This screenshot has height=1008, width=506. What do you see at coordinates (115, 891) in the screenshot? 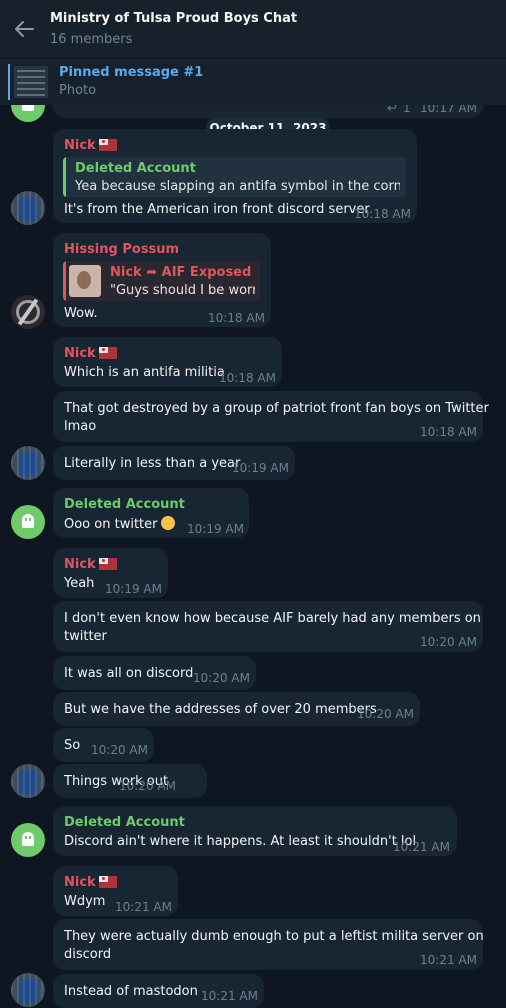
I see `message-bubble: Nick Wdym 10:21 AM` at bounding box center [115, 891].